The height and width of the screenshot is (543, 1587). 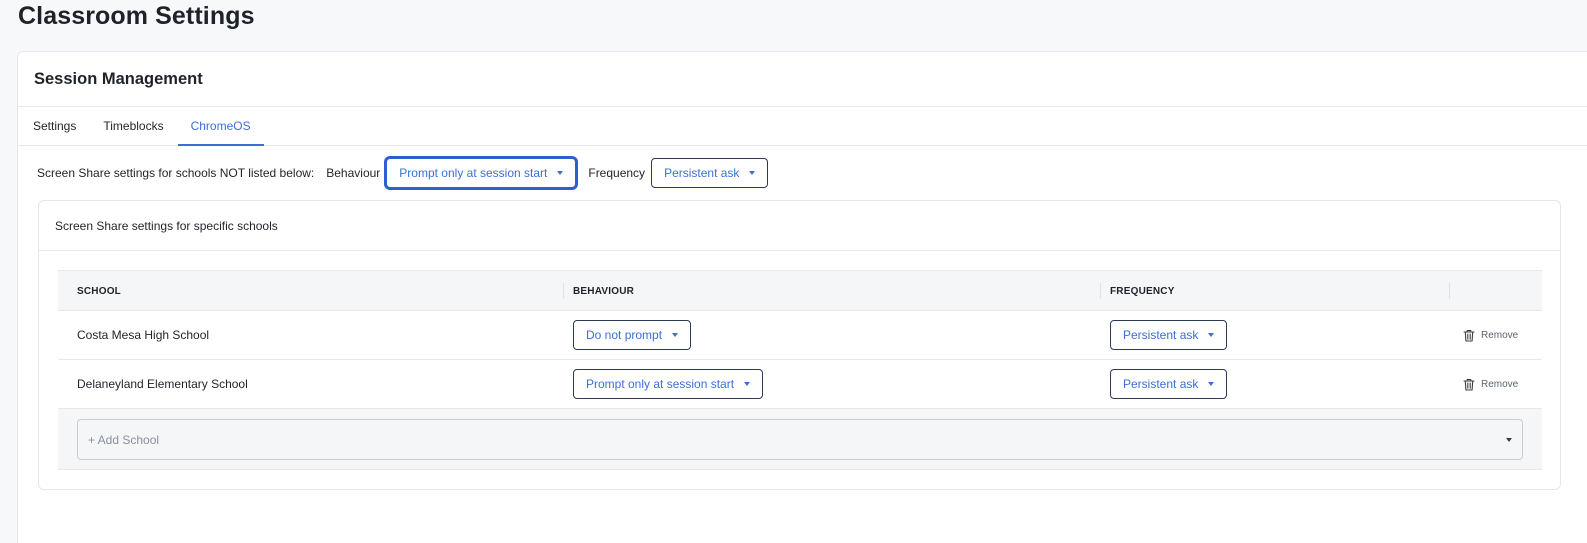 What do you see at coordinates (353, 173) in the screenshot?
I see `behaviour-label: Behaviour` at bounding box center [353, 173].